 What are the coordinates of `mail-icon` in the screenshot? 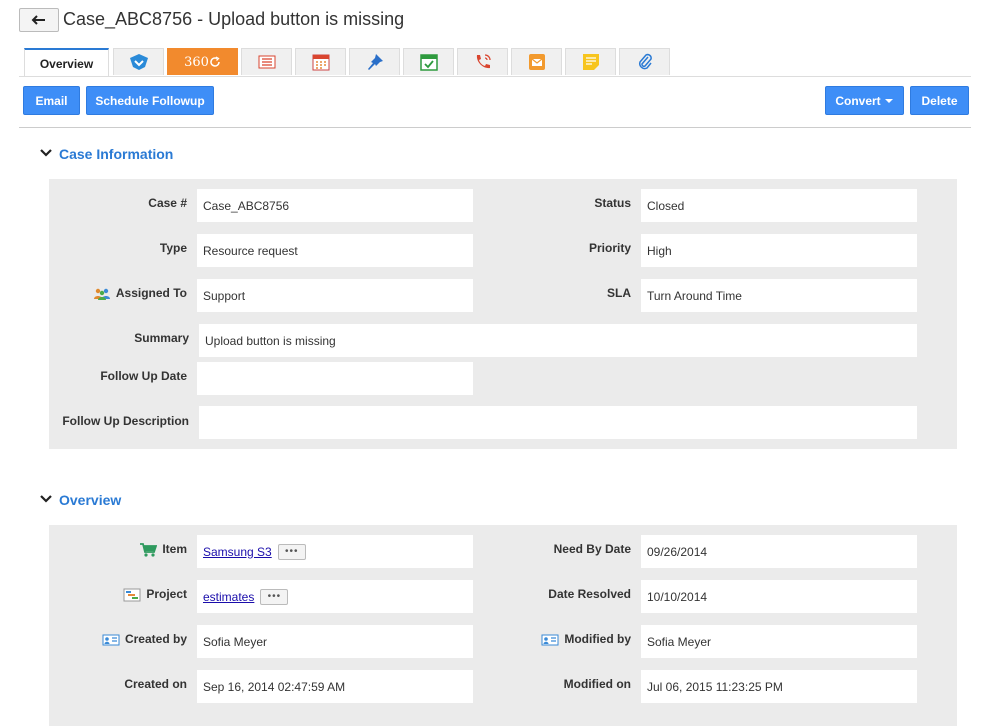 It's located at (536, 62).